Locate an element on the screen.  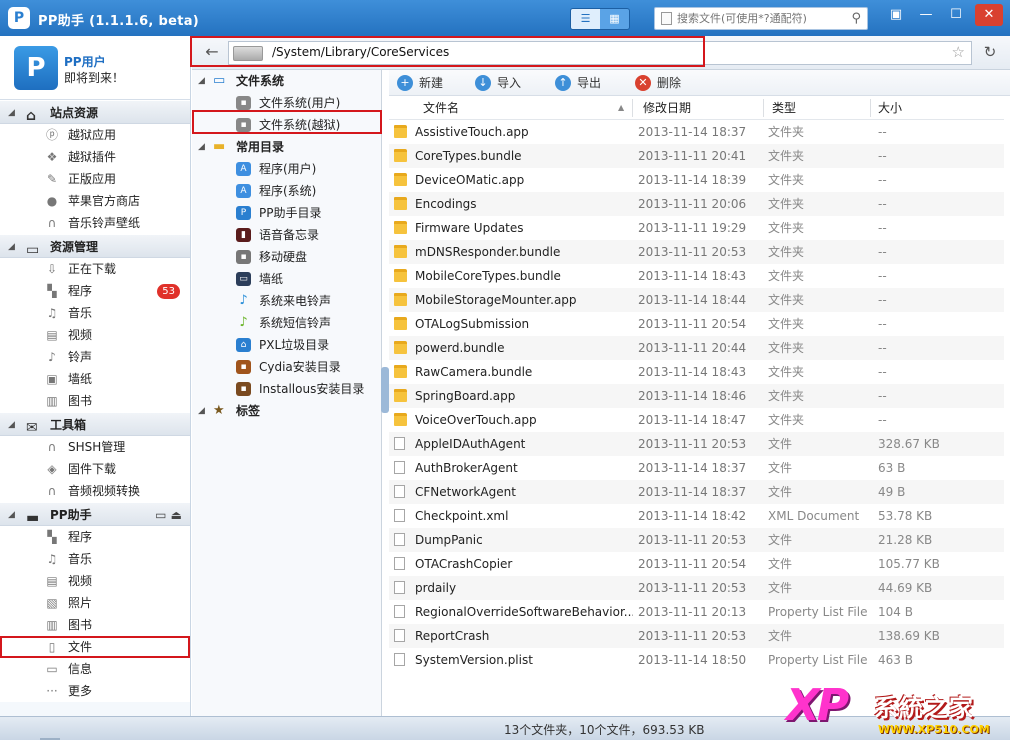
star-icon: ☆ is located at coordinates (958, 52).